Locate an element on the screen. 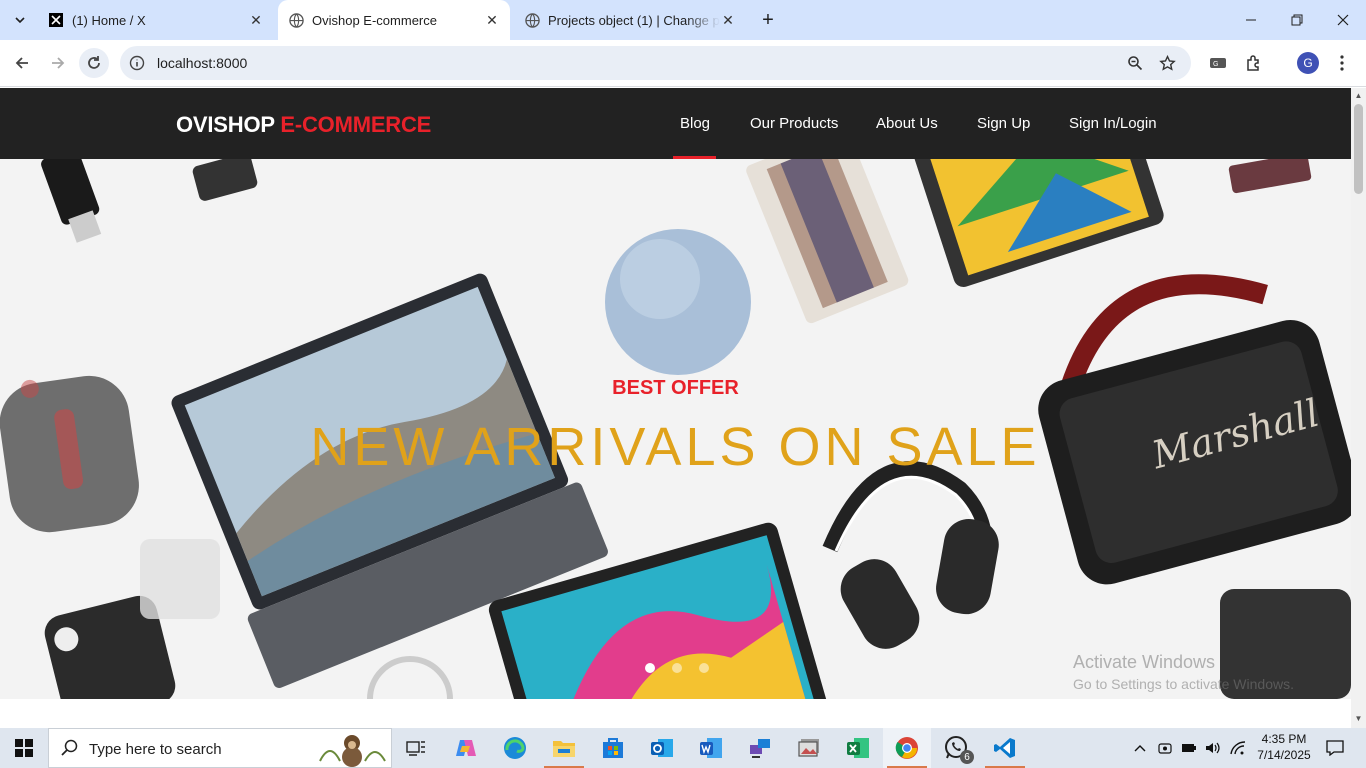 The image size is (1366, 768). tray-overflow-chevron is located at coordinates (1140, 748).